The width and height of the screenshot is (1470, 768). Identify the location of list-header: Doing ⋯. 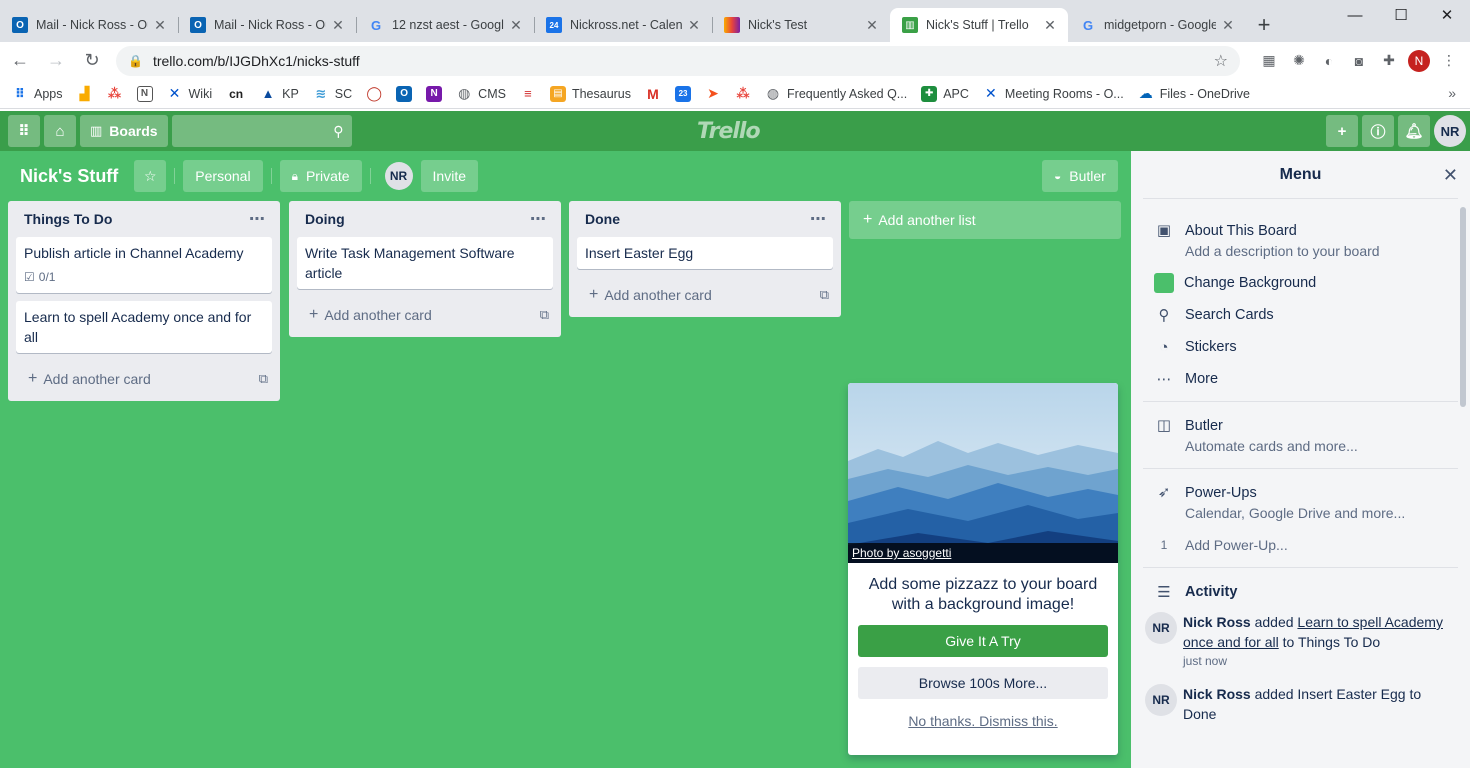
(425, 219).